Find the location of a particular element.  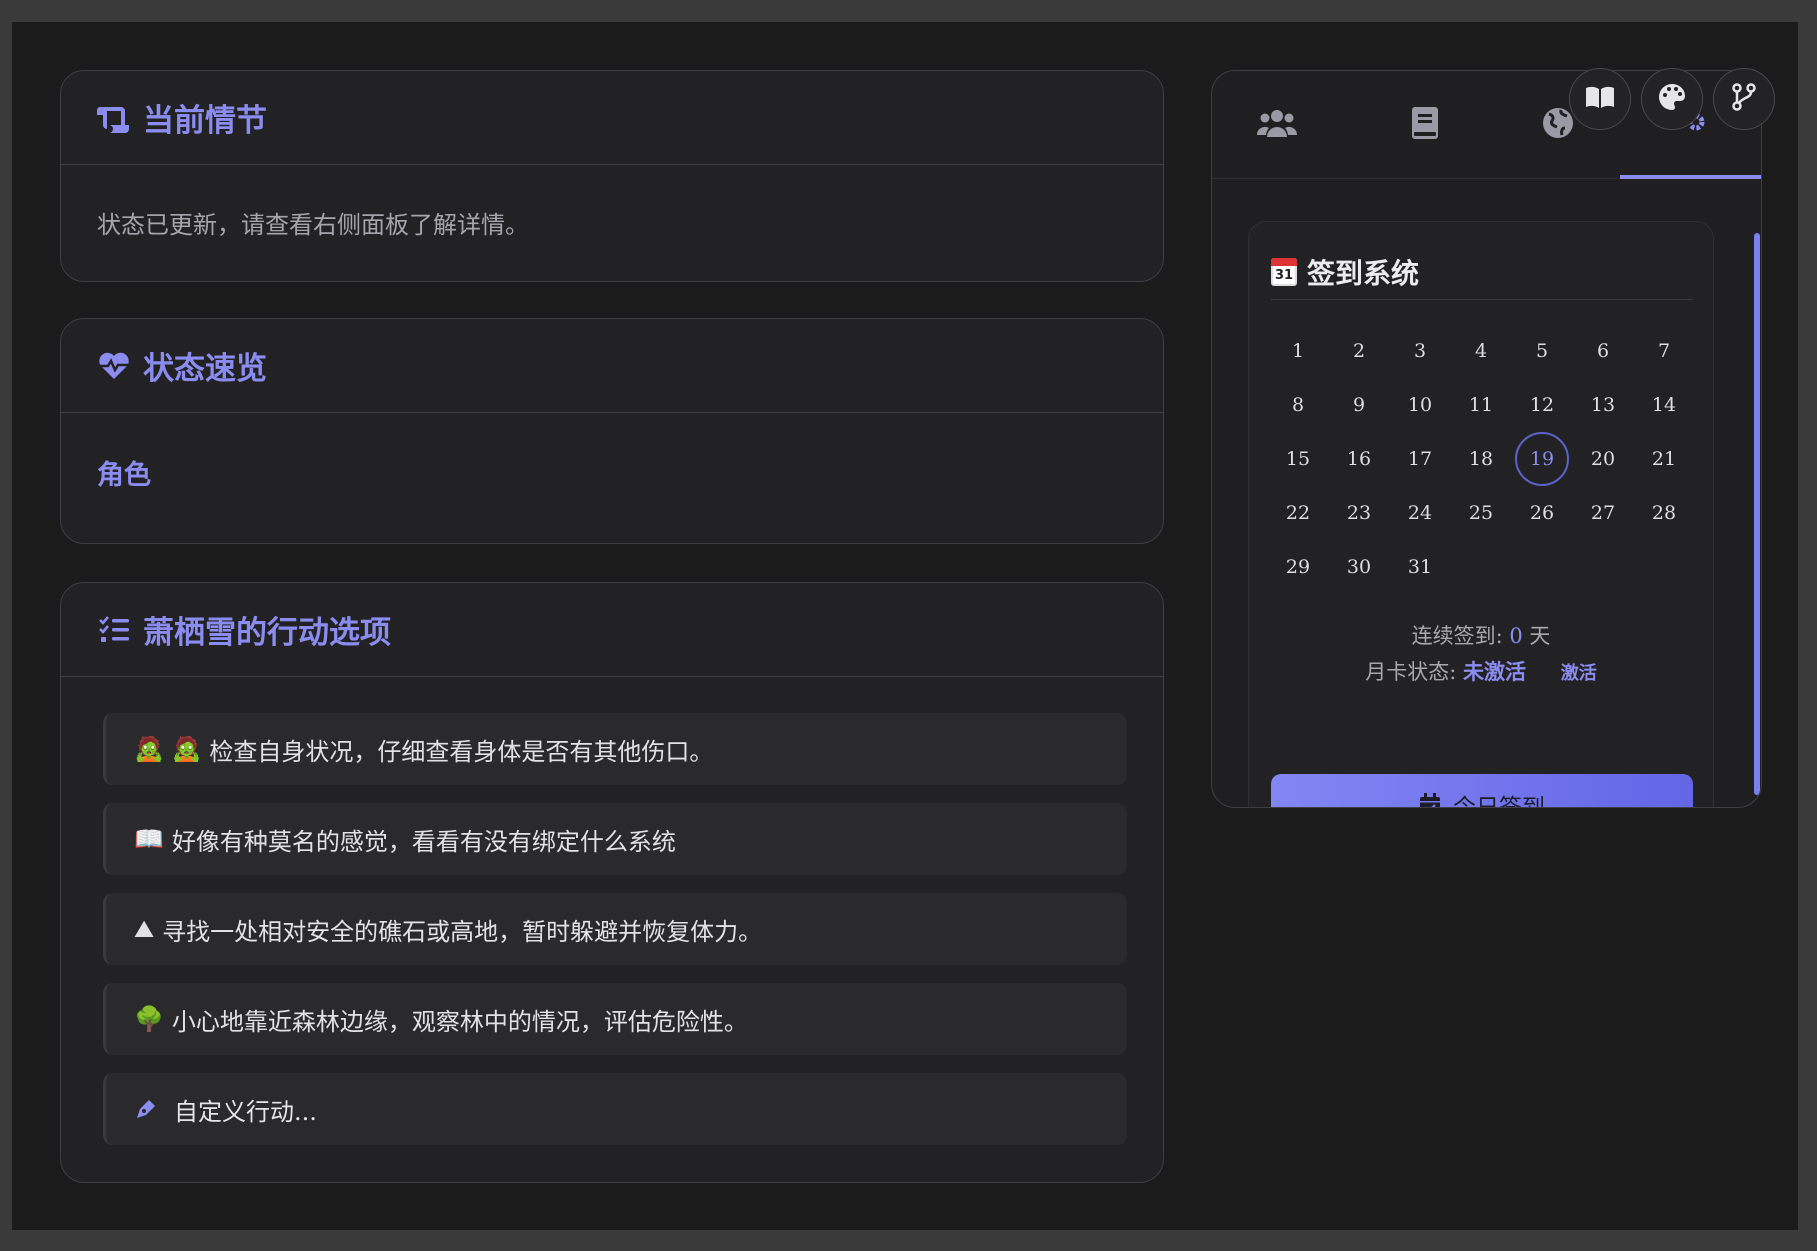

tab-characters is located at coordinates (1277, 125).